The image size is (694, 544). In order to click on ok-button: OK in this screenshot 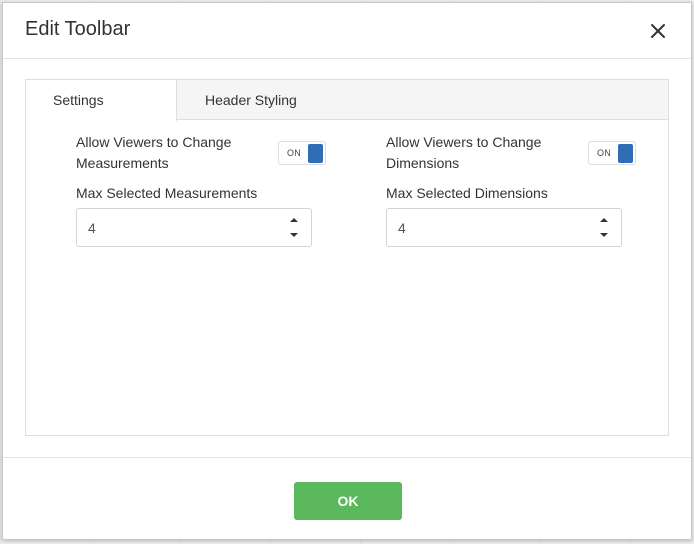, I will do `click(348, 501)`.